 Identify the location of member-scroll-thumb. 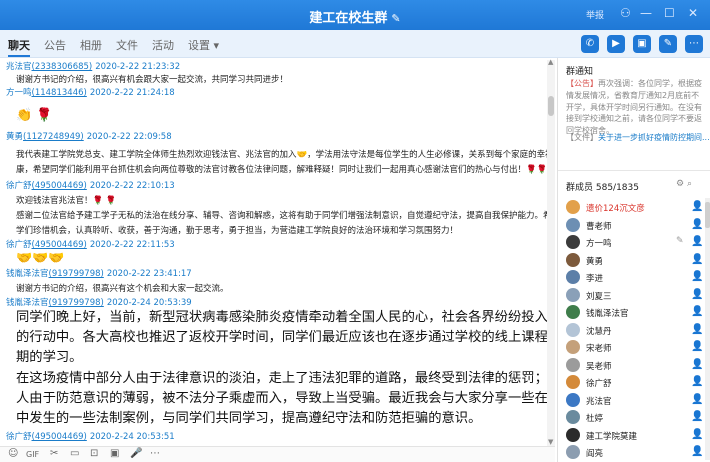
(707, 215).